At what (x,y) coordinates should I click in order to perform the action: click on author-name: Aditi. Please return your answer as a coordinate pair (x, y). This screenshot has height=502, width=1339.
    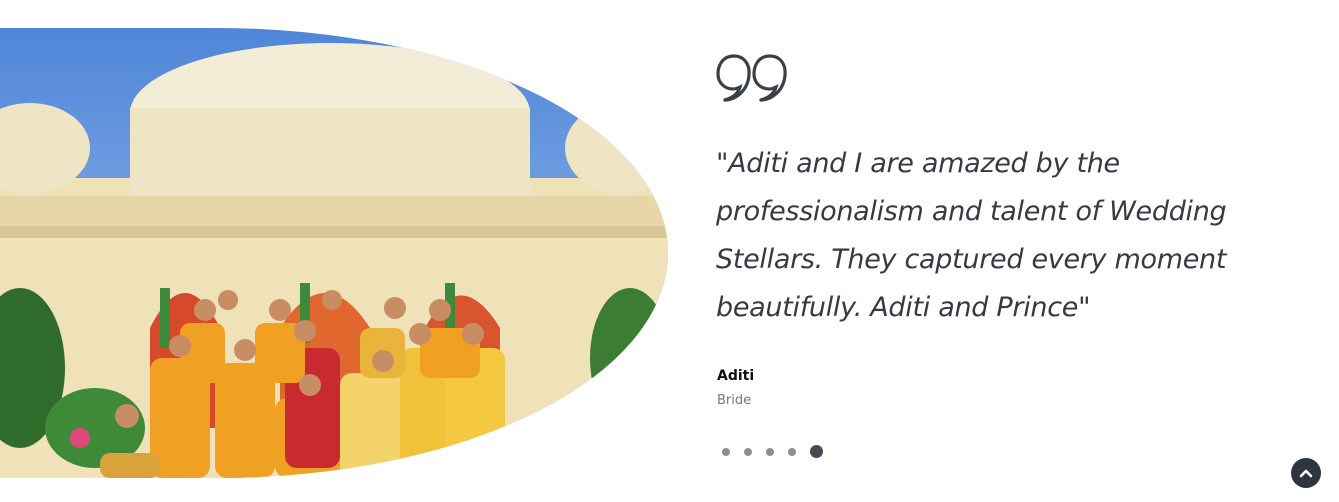
    Looking at the image, I should click on (736, 376).